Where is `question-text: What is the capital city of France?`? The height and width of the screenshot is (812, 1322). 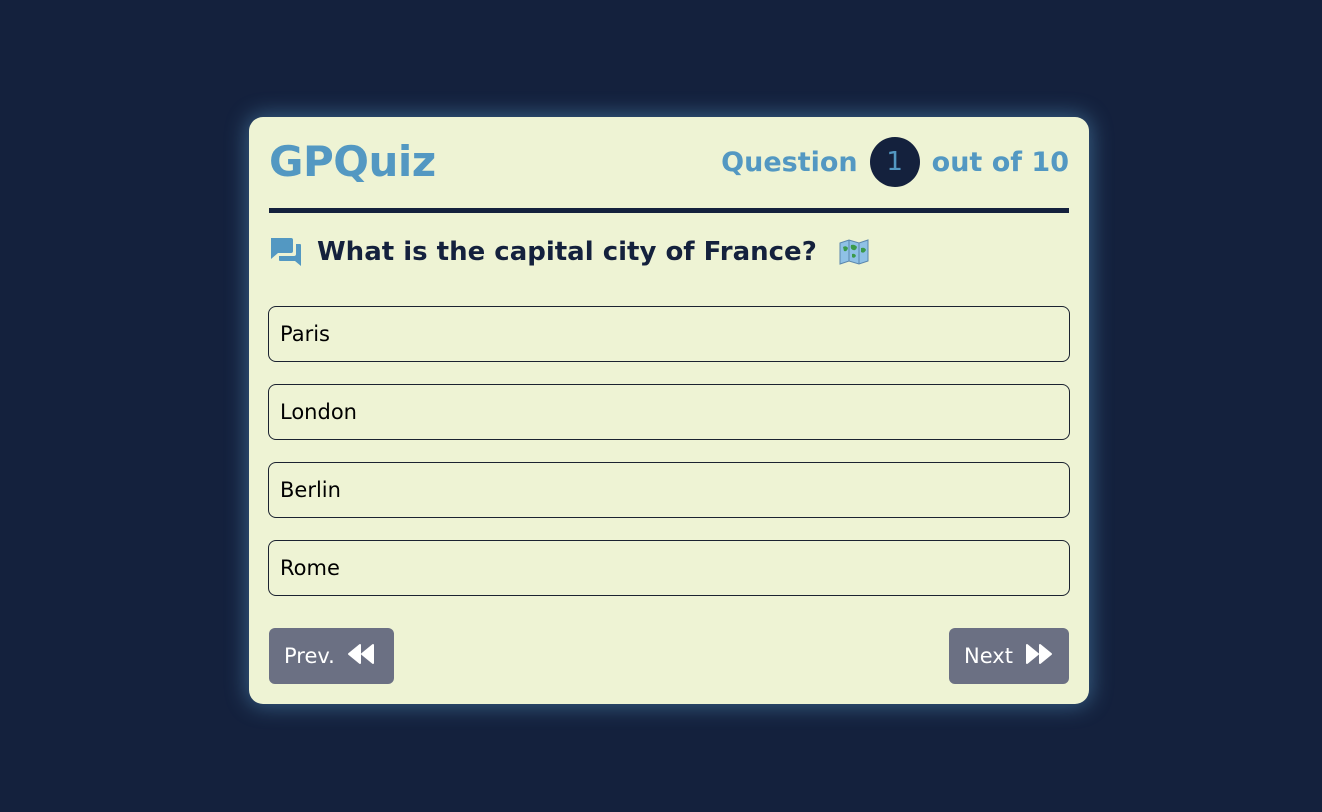
question-text: What is the capital city of France? is located at coordinates (567, 252).